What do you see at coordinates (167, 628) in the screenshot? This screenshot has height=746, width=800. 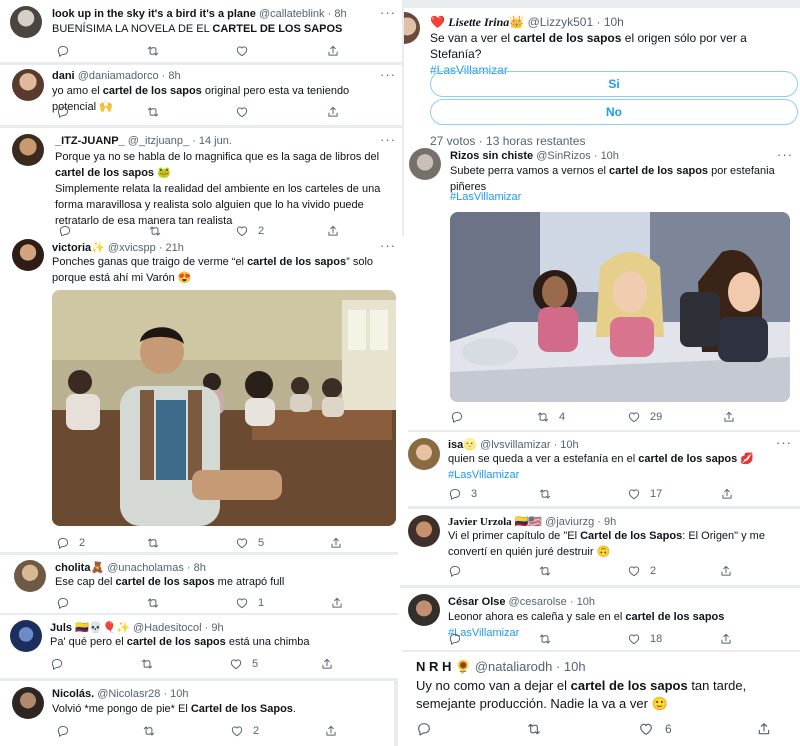 I see `author-handle: @Hadesitocol` at bounding box center [167, 628].